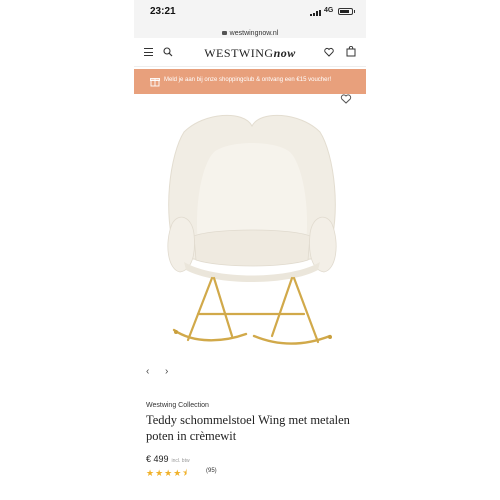  Describe the element at coordinates (254, 33) in the screenshot. I see `url-text: westwingnow.nl` at that location.